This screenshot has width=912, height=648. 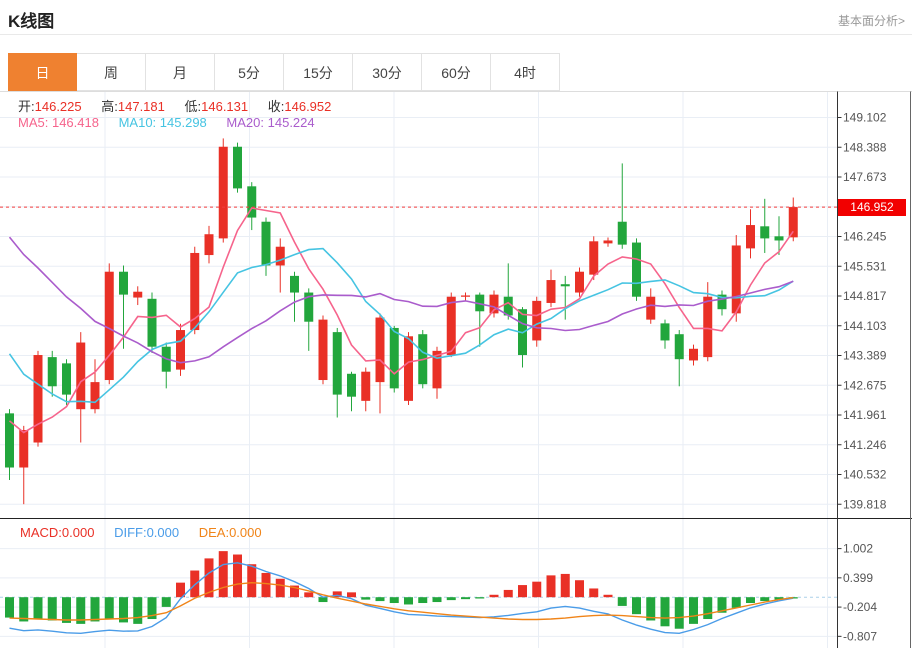 I want to click on y-axis-label: 149.102, so click(x=865, y=118).